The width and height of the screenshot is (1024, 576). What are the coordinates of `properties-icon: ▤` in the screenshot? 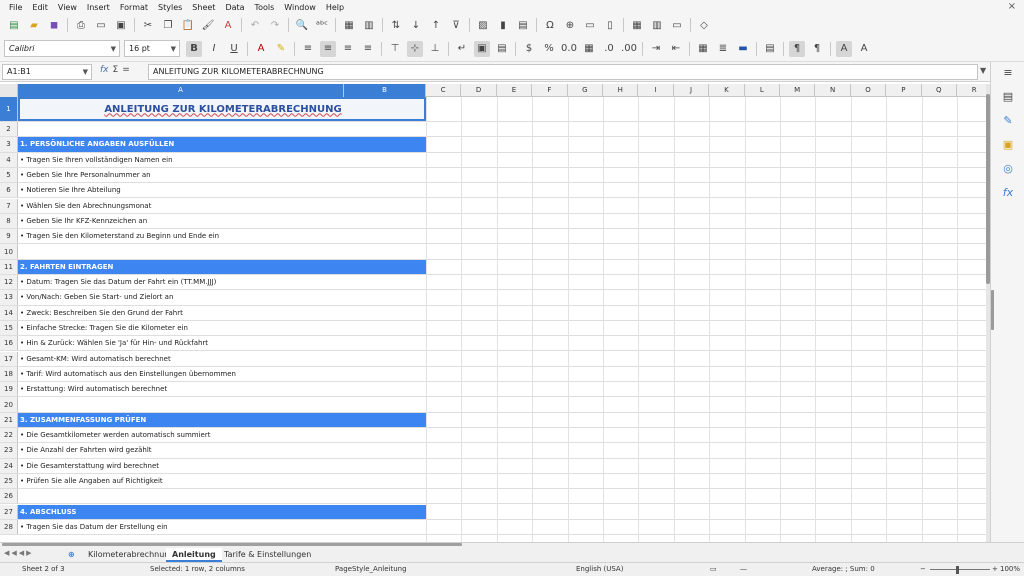 It's located at (1008, 98).